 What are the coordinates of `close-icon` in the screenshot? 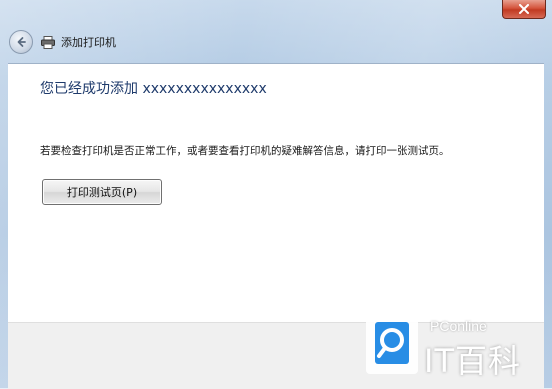 It's located at (524, 9).